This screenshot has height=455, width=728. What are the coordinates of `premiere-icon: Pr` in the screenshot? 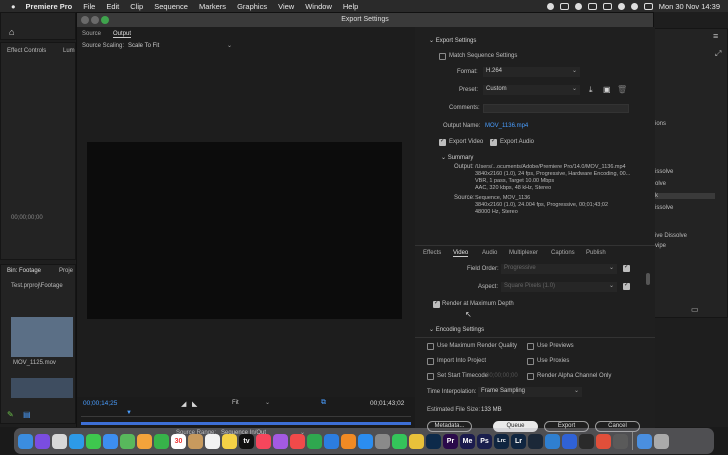 It's located at (450, 441).